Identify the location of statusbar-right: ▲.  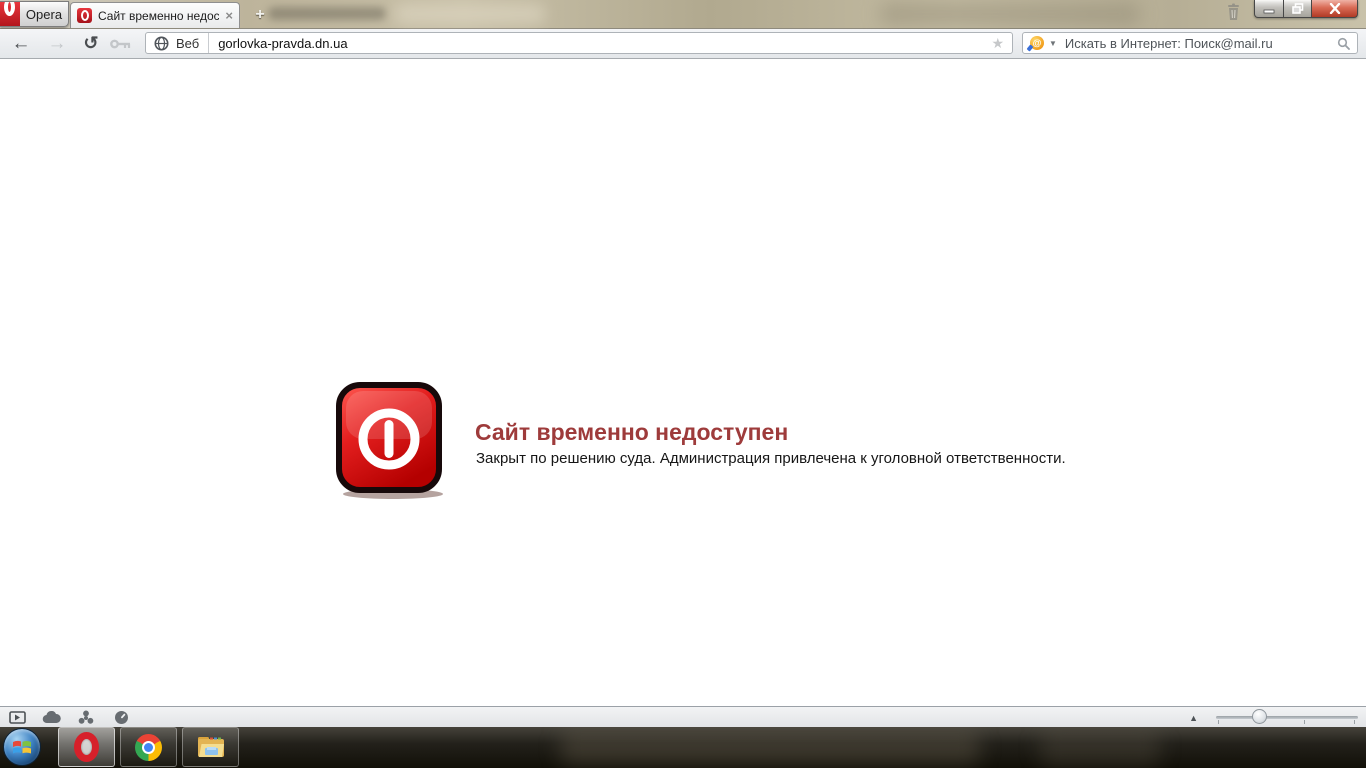
(1277, 717).